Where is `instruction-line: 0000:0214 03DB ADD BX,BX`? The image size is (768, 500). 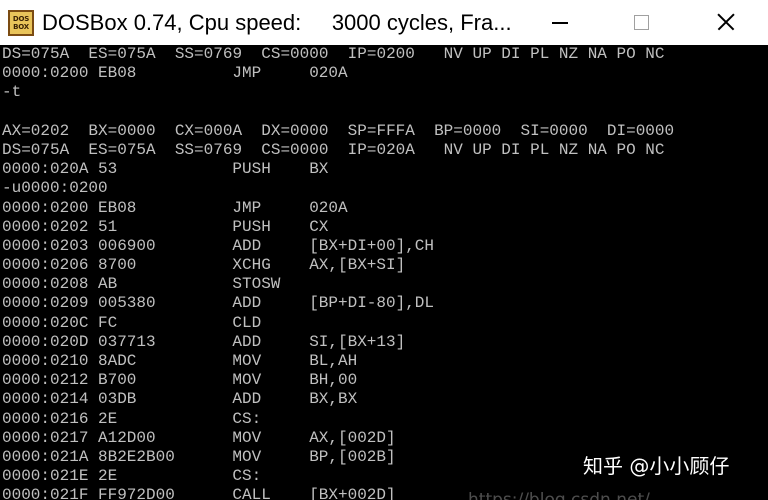 instruction-line: 0000:0214 03DB ADD BX,BX is located at coordinates (384, 399).